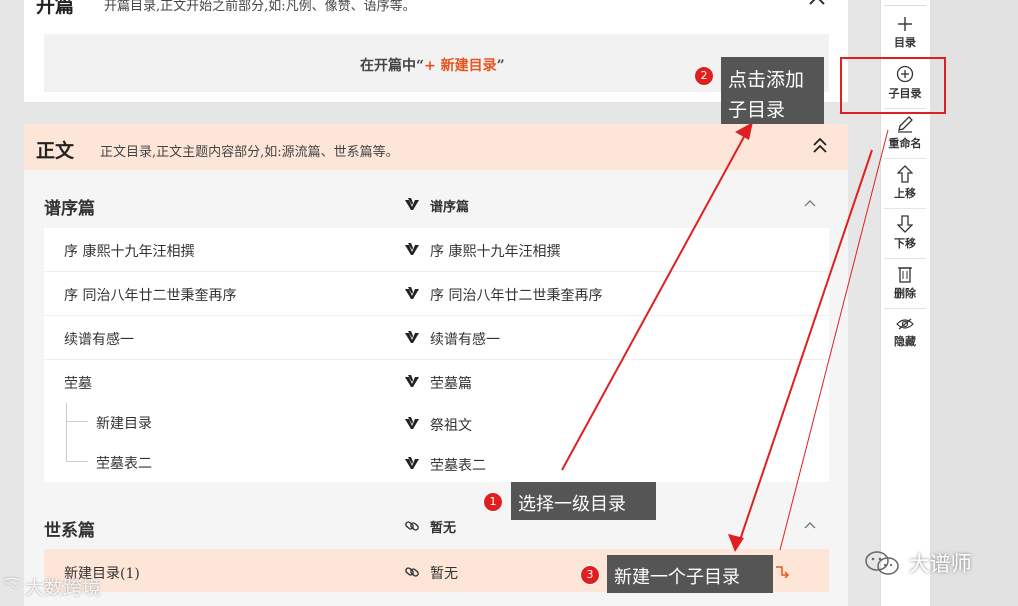 This screenshot has height=606, width=1018. I want to click on callout-step-1: 选择一级目录, so click(583, 501).